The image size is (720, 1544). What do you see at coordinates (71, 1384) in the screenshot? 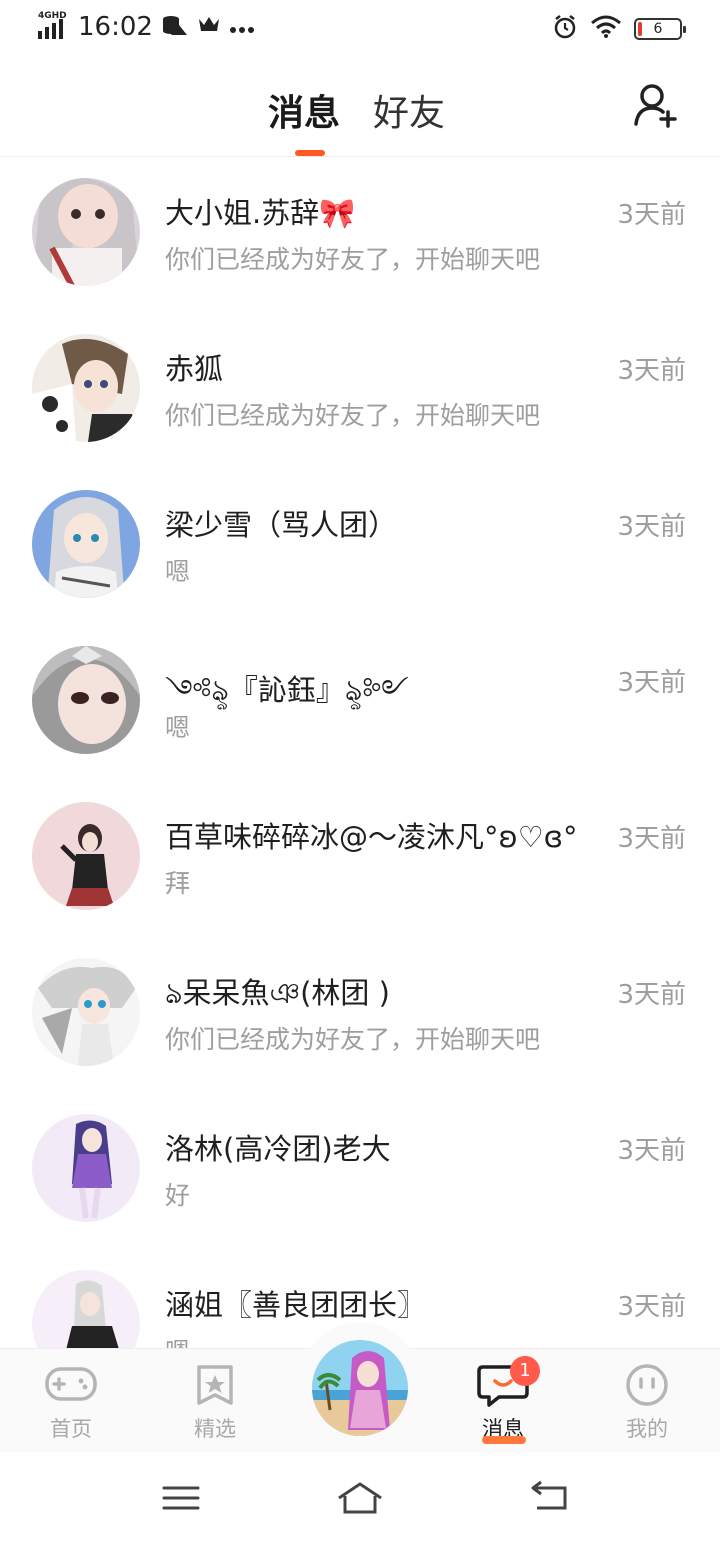
I see `gamepad-icon` at bounding box center [71, 1384].